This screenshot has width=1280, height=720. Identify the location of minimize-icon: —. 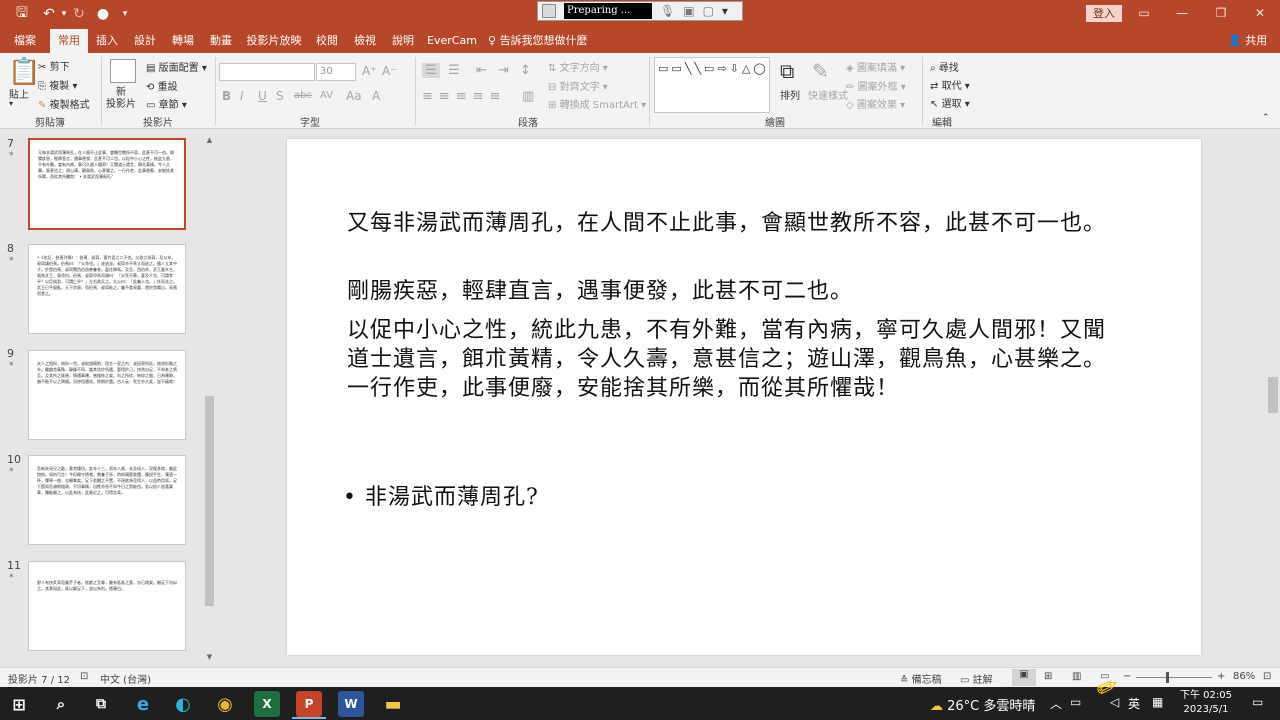
(1182, 13).